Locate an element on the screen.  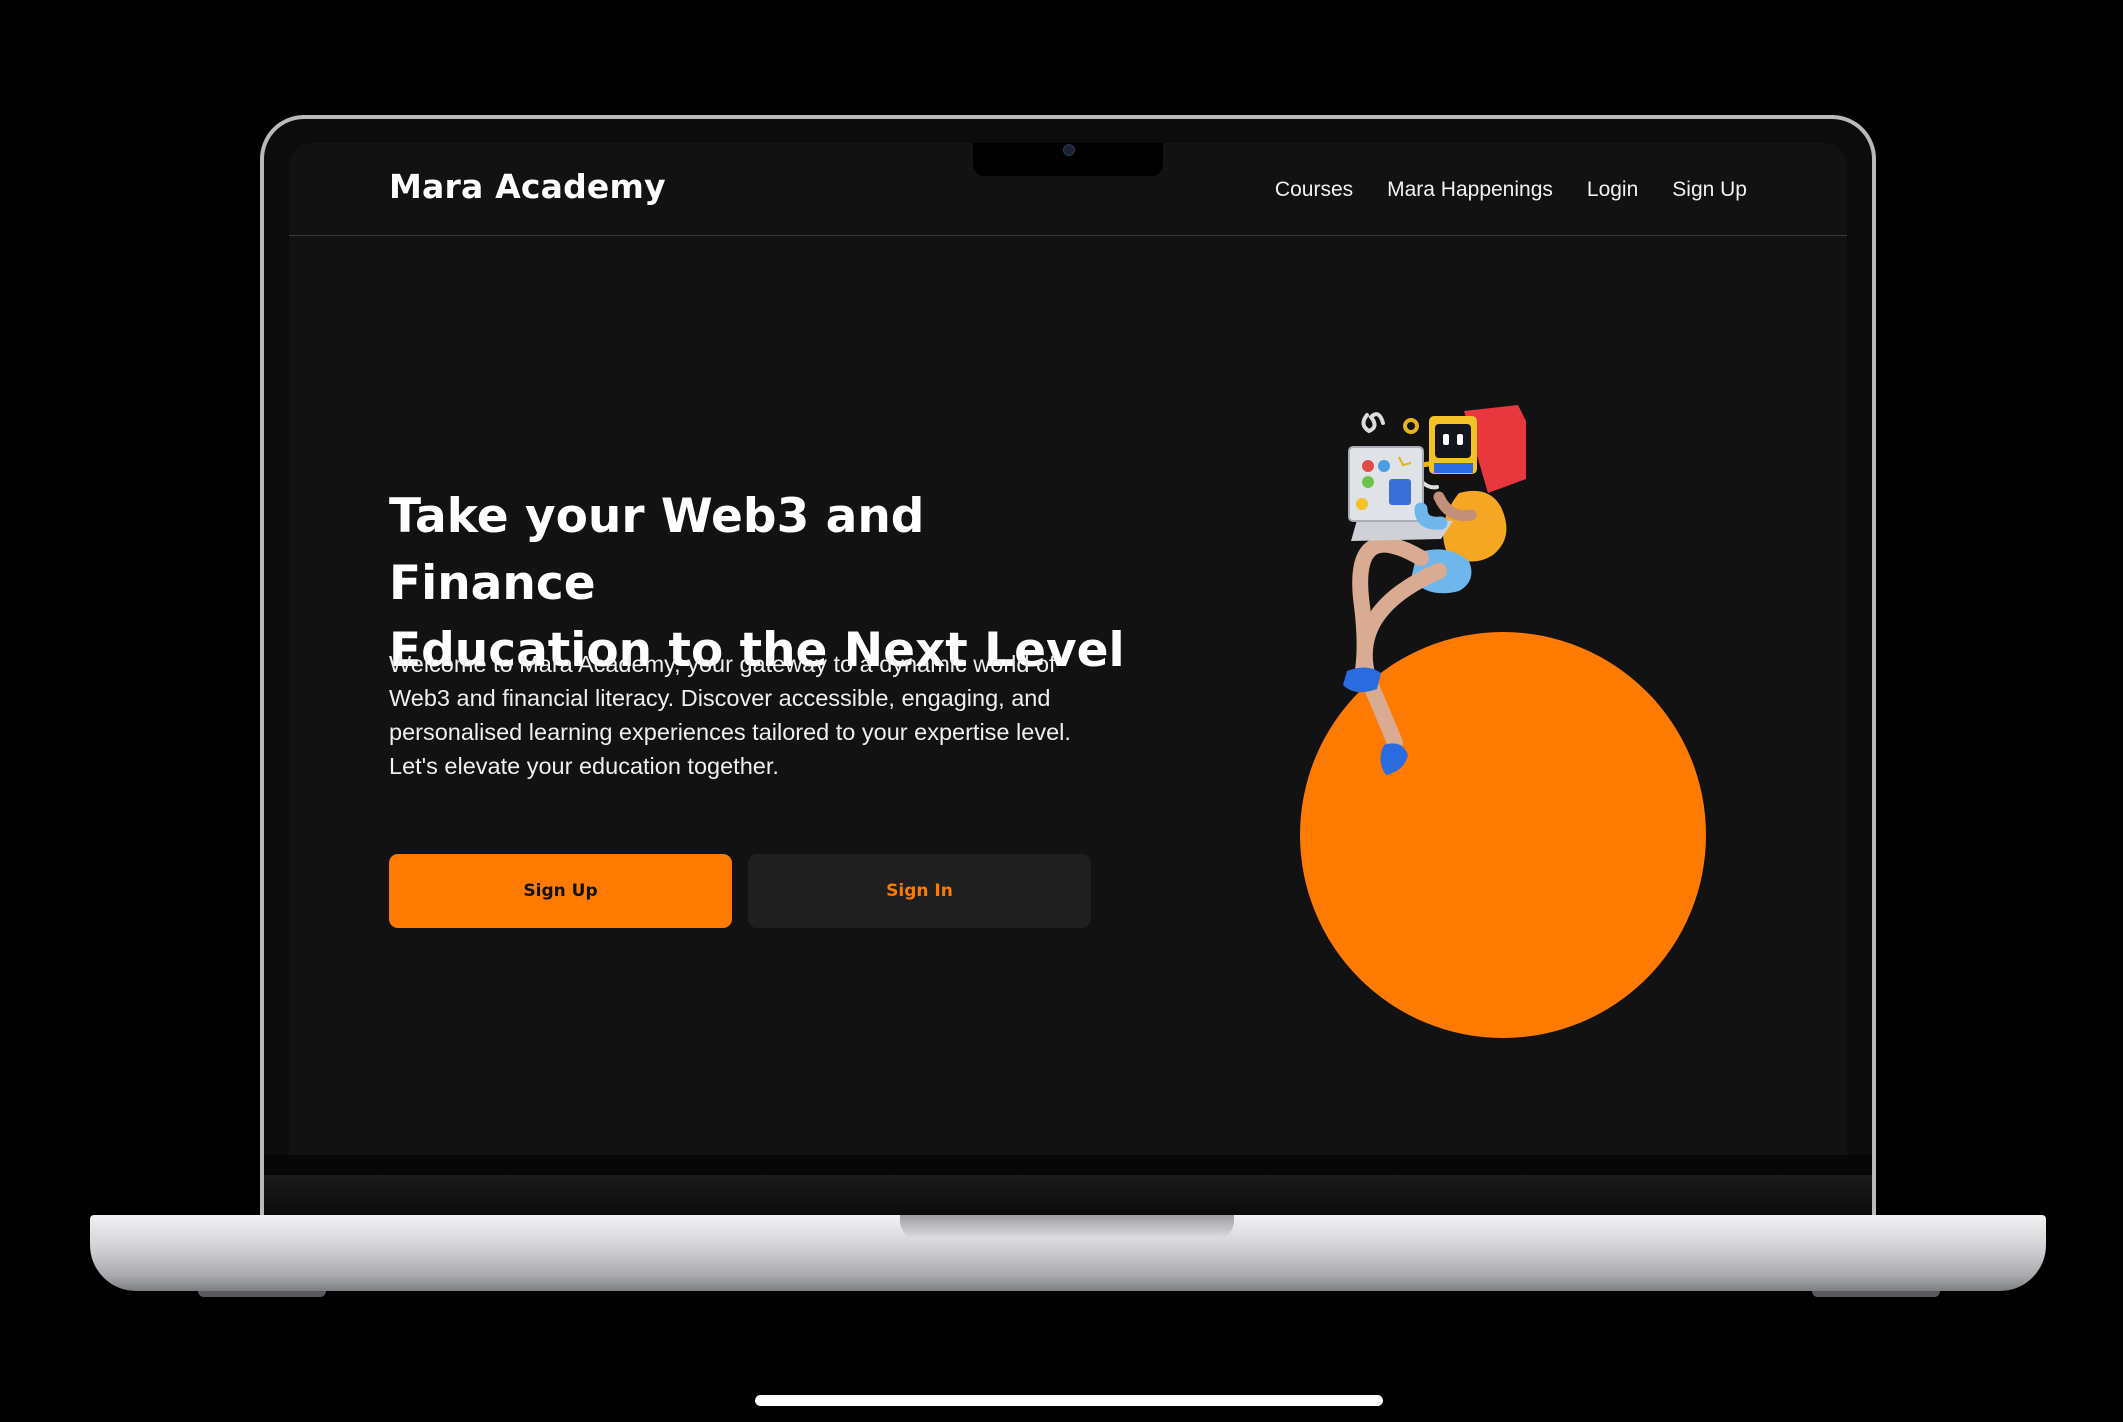
sign-in-button: Sign In is located at coordinates (919, 891).